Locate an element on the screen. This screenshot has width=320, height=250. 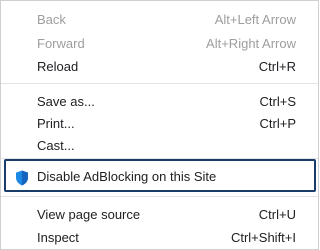
menu-item-label: View page source is located at coordinates (89, 214).